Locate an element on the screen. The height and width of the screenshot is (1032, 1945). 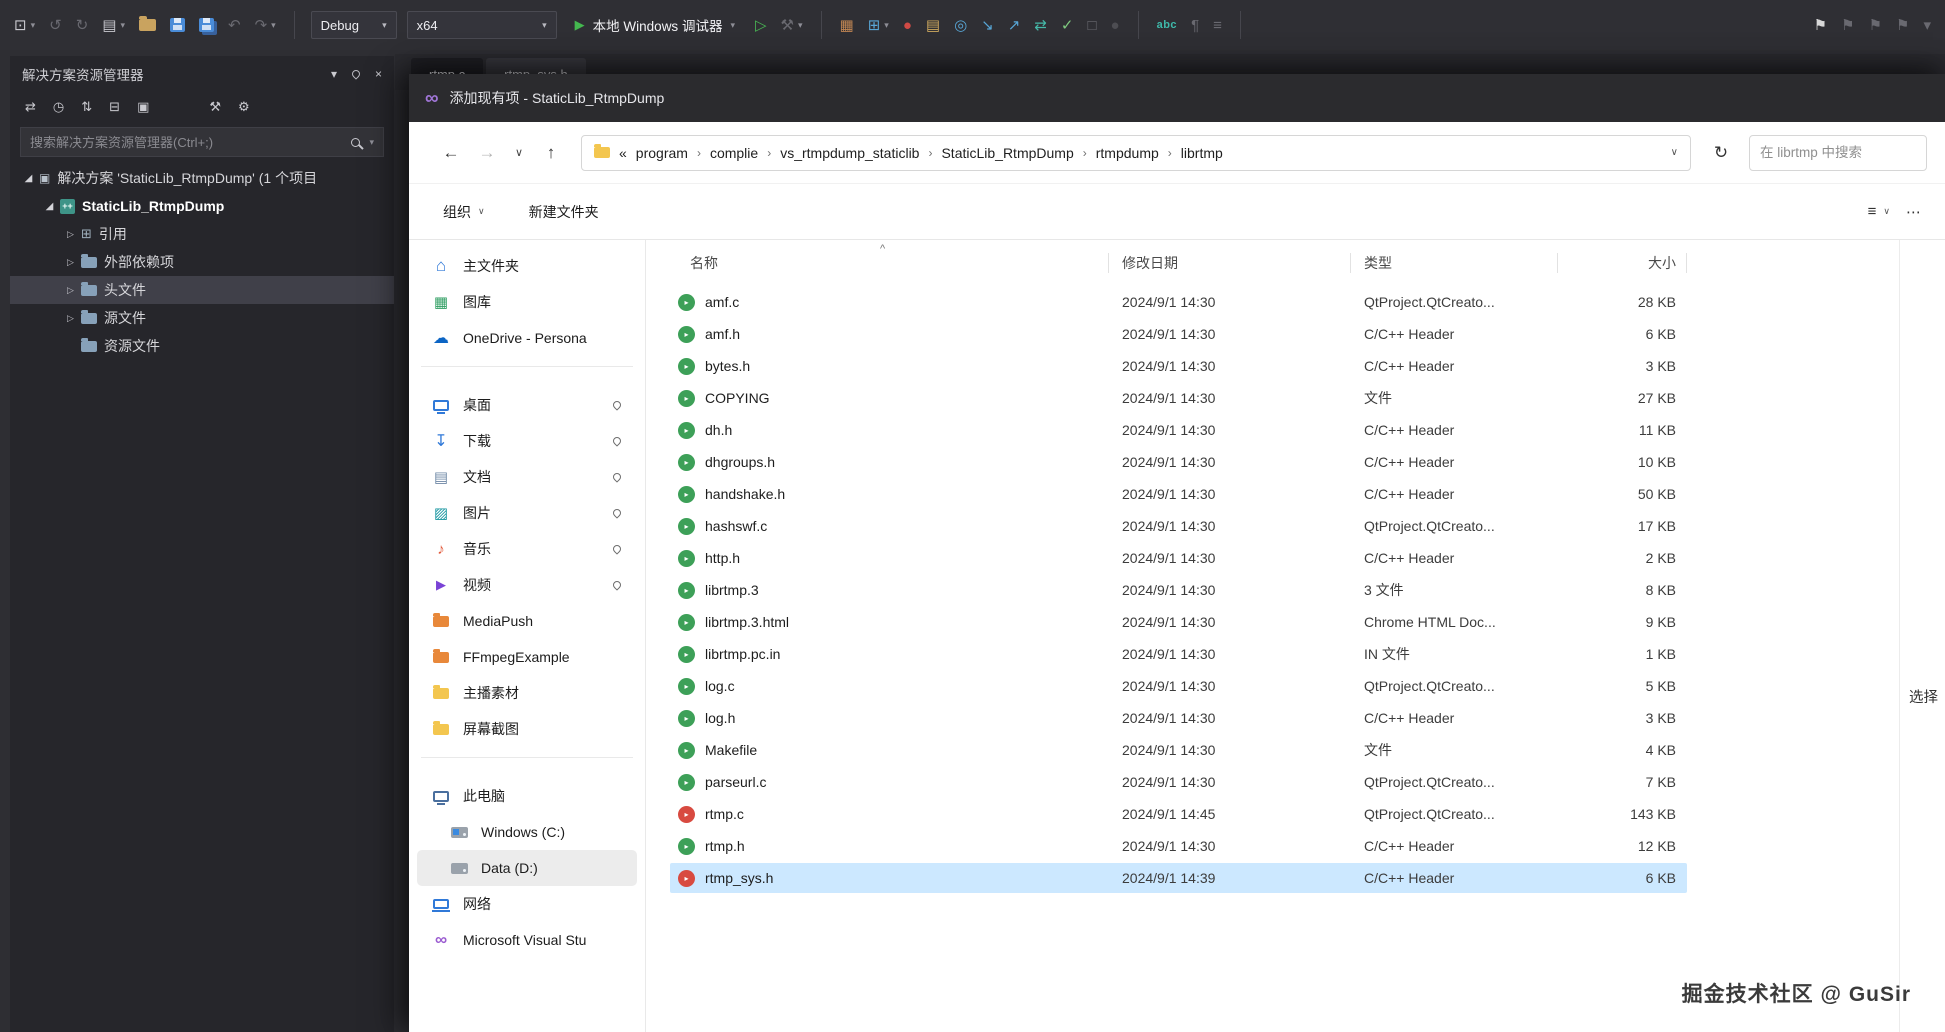
lock-icon: ● is located at coordinates (1115, 25).